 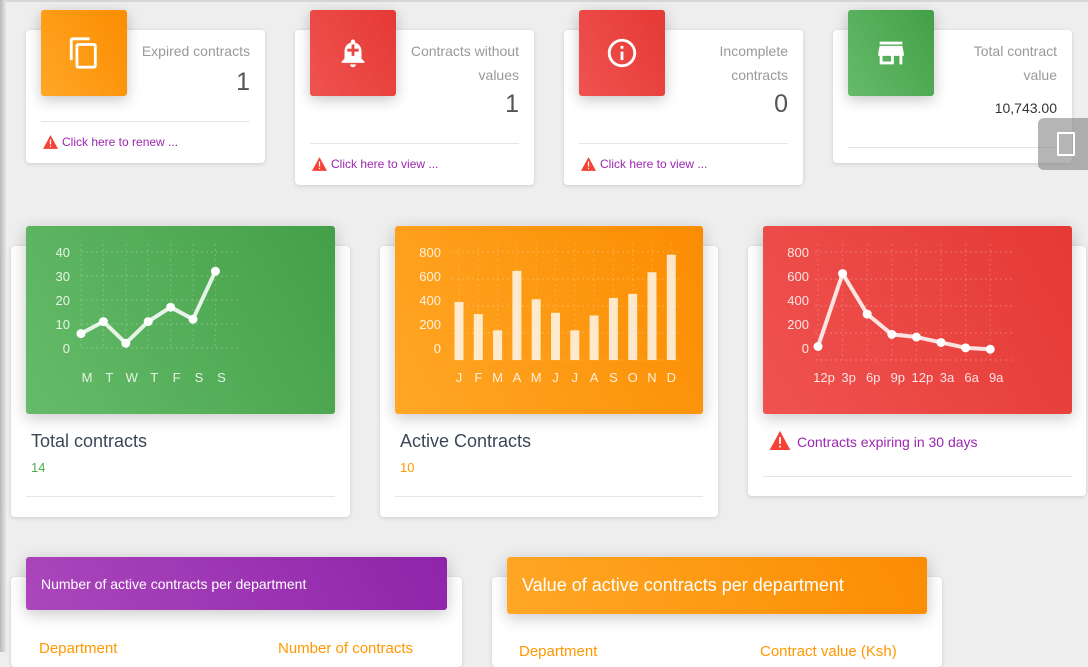 What do you see at coordinates (89, 441) in the screenshot?
I see `chart-title: Total contracts` at bounding box center [89, 441].